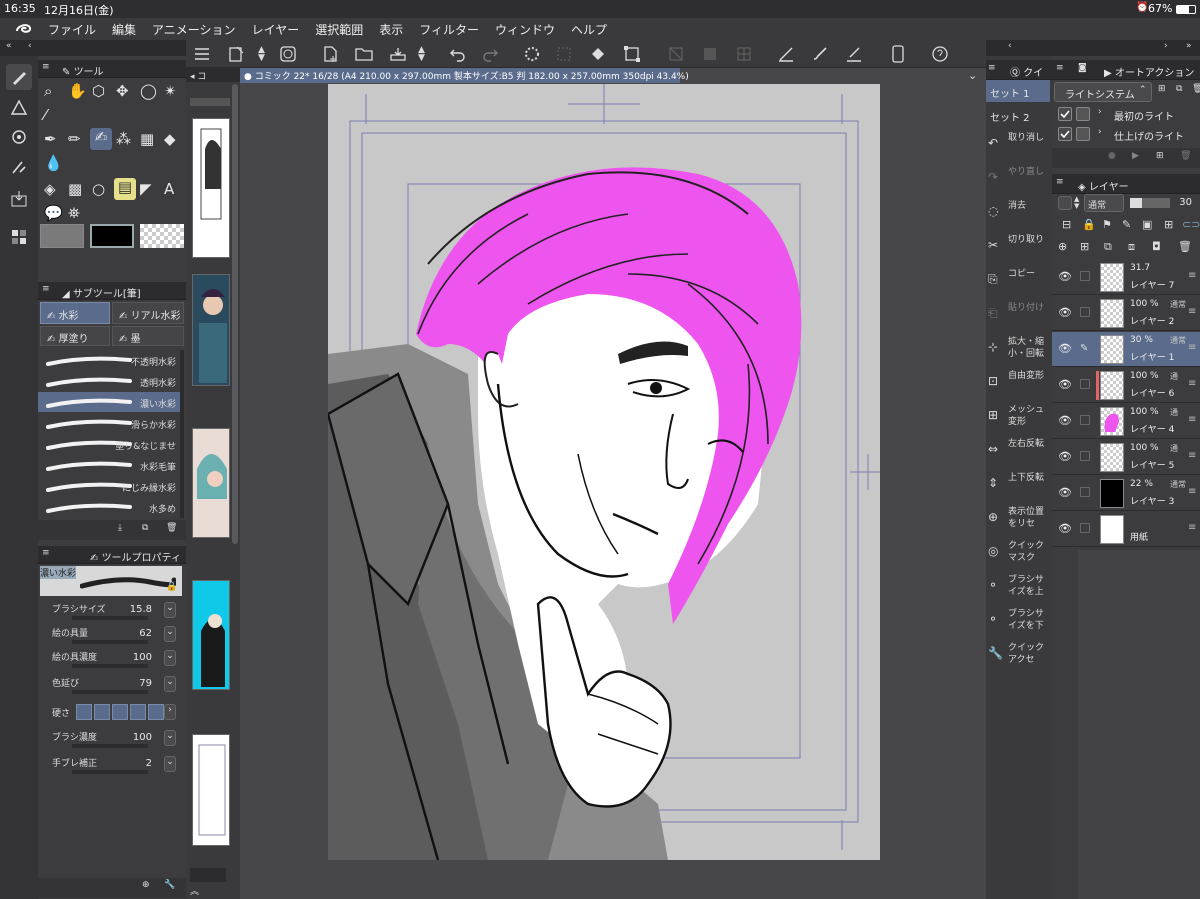  Describe the element at coordinates (146, 189) in the screenshot. I see `ruler-icon: ◤` at that location.